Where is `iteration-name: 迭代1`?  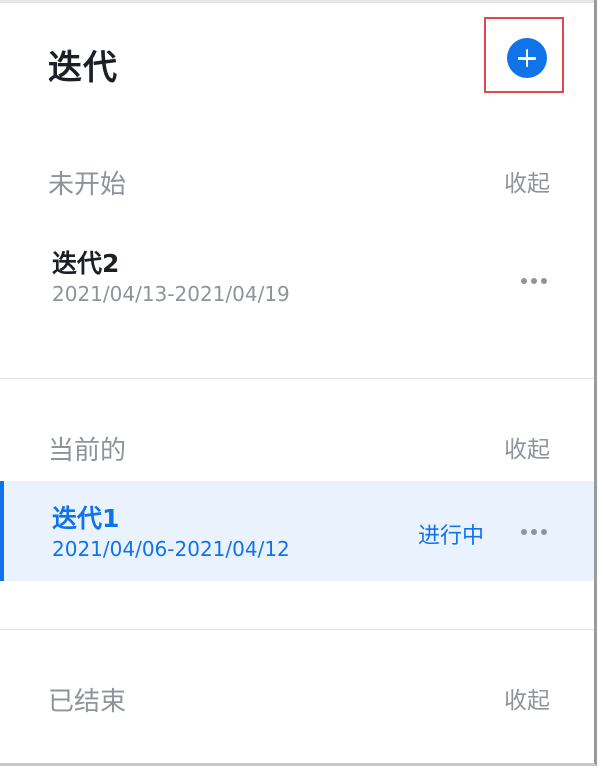 iteration-name: 迭代1 is located at coordinates (86, 518).